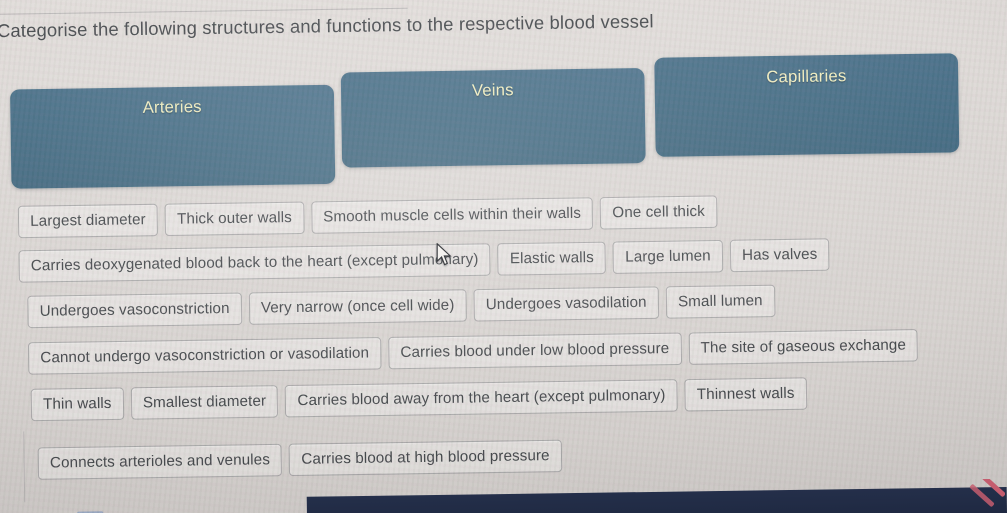 Image resolution: width=1007 pixels, height=513 pixels. What do you see at coordinates (566, 304) in the screenshot?
I see `draggable-tile: Undergoes vasodilation` at bounding box center [566, 304].